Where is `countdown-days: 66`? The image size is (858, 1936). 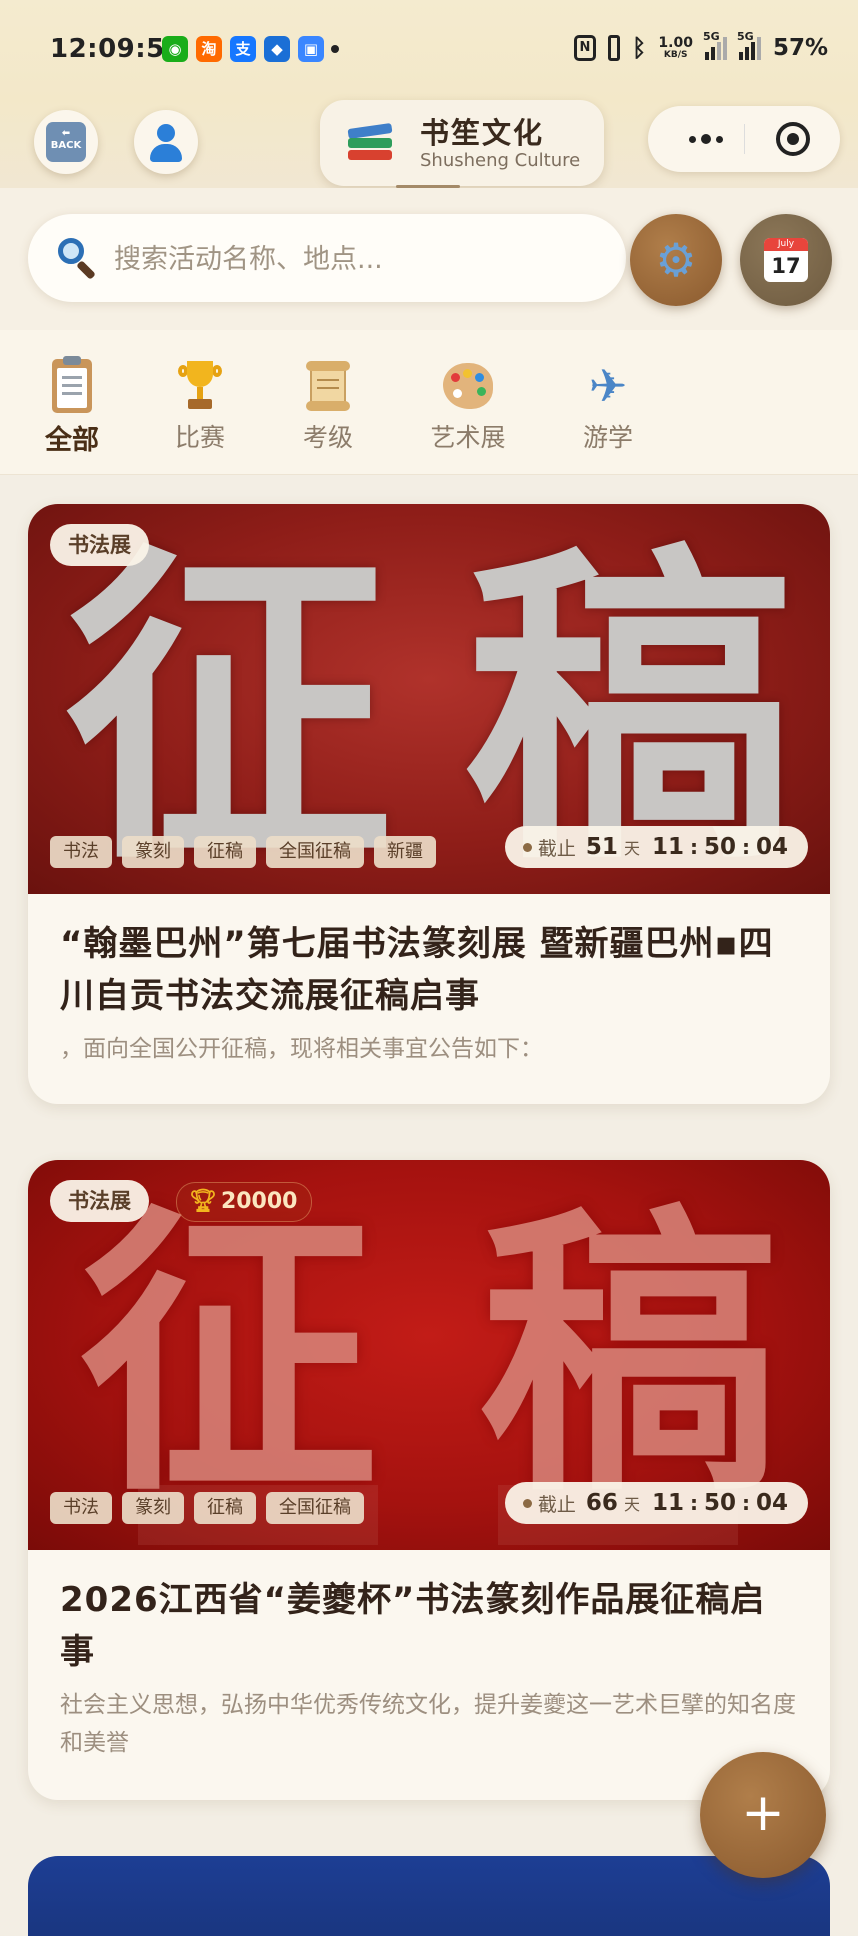 countdown-days: 66 is located at coordinates (601, 1503).